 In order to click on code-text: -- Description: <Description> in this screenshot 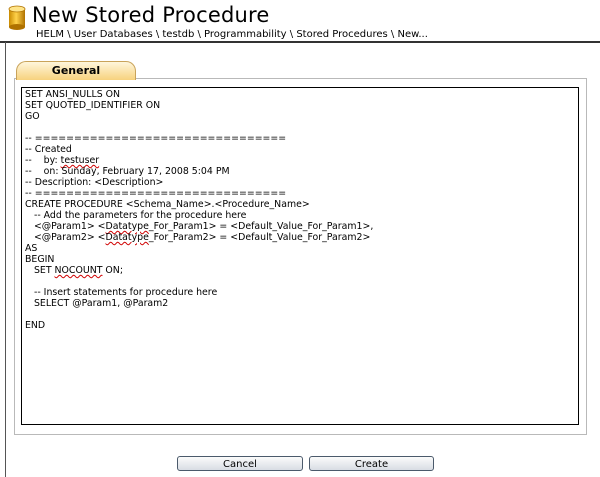, I will do `click(94, 182)`.